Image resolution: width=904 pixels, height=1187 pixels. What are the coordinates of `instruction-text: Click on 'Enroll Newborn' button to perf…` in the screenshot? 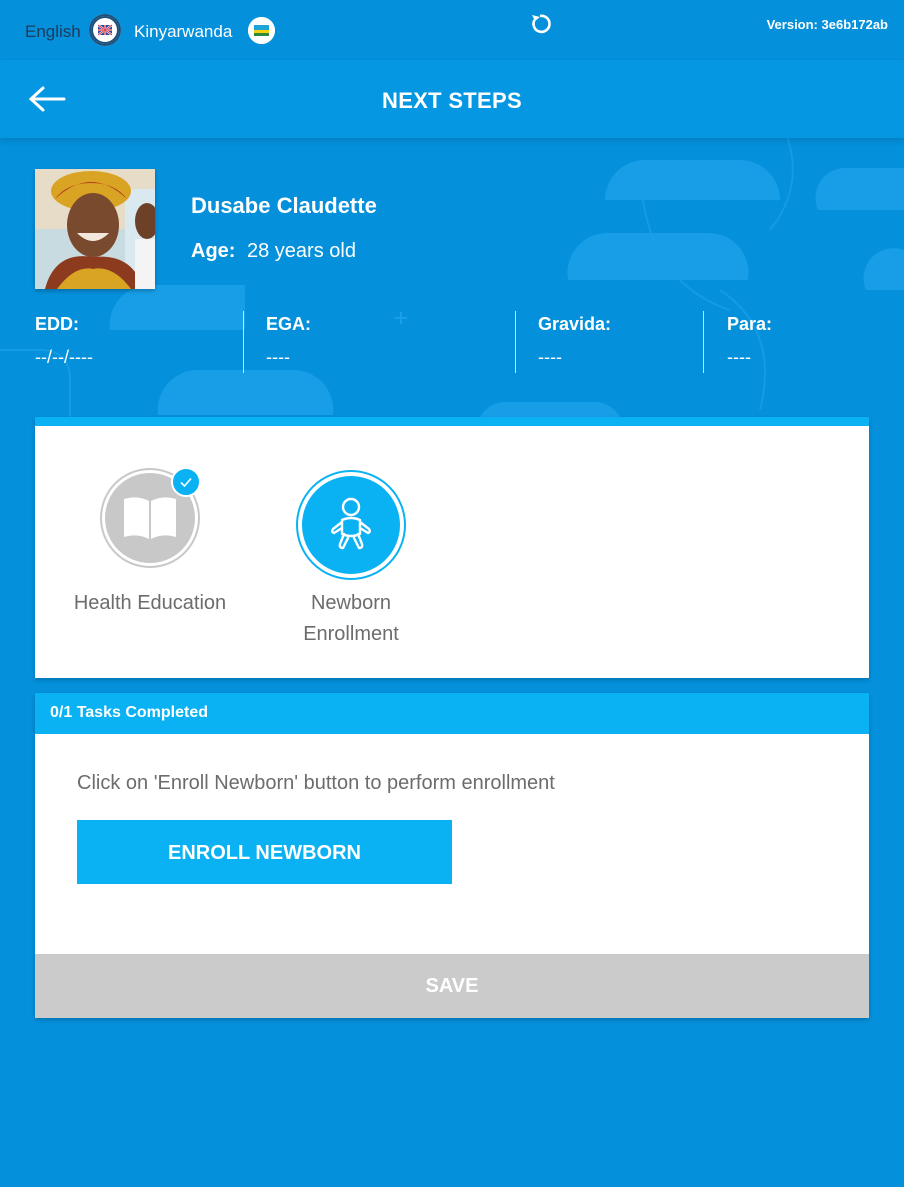 It's located at (316, 783).